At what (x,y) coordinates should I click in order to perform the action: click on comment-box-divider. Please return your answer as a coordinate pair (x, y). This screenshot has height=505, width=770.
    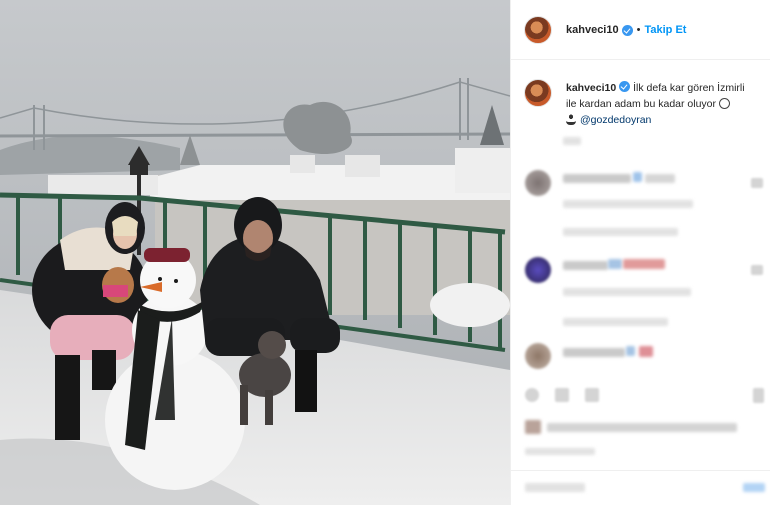
    Looking at the image, I should click on (640, 470).